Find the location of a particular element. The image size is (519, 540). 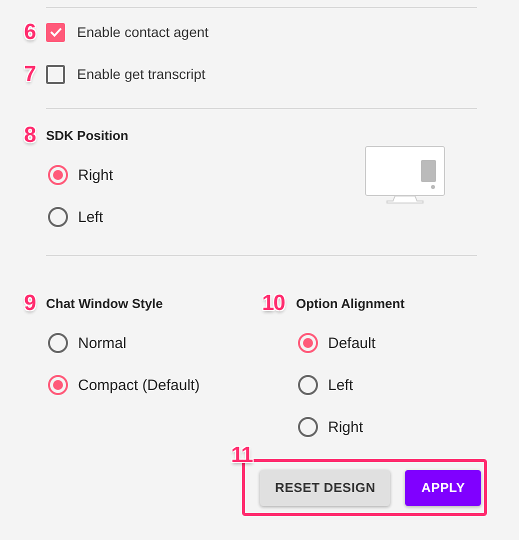

radio-label: Compact (Default) is located at coordinates (139, 385).